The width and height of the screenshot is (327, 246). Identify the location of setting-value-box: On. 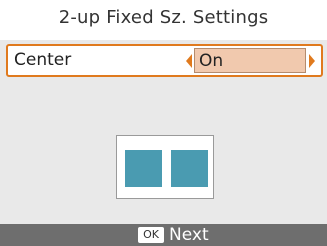
(250, 60).